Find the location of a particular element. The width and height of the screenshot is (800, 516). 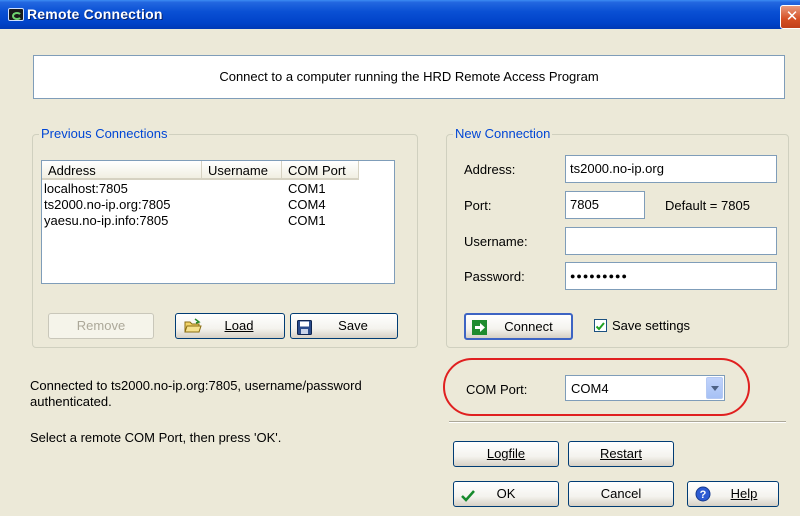

cancel-button: Cancel is located at coordinates (621, 494).